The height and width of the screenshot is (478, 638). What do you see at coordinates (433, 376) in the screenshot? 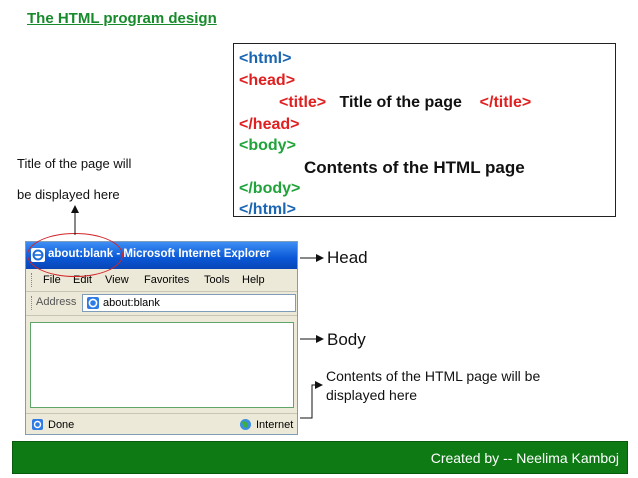
I see `callout-contents-line-1: Contents of the HTML page will be` at bounding box center [433, 376].